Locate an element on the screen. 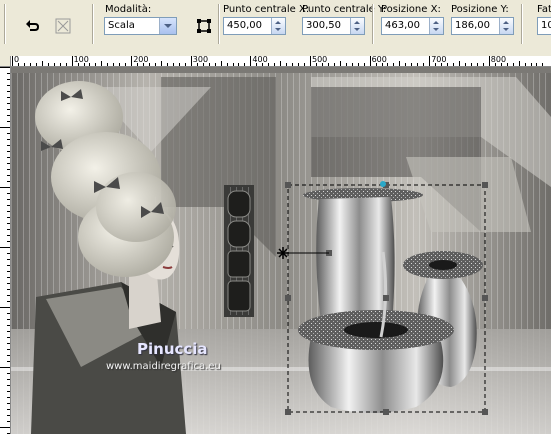  ruler-label: 400 is located at coordinates (260, 60).